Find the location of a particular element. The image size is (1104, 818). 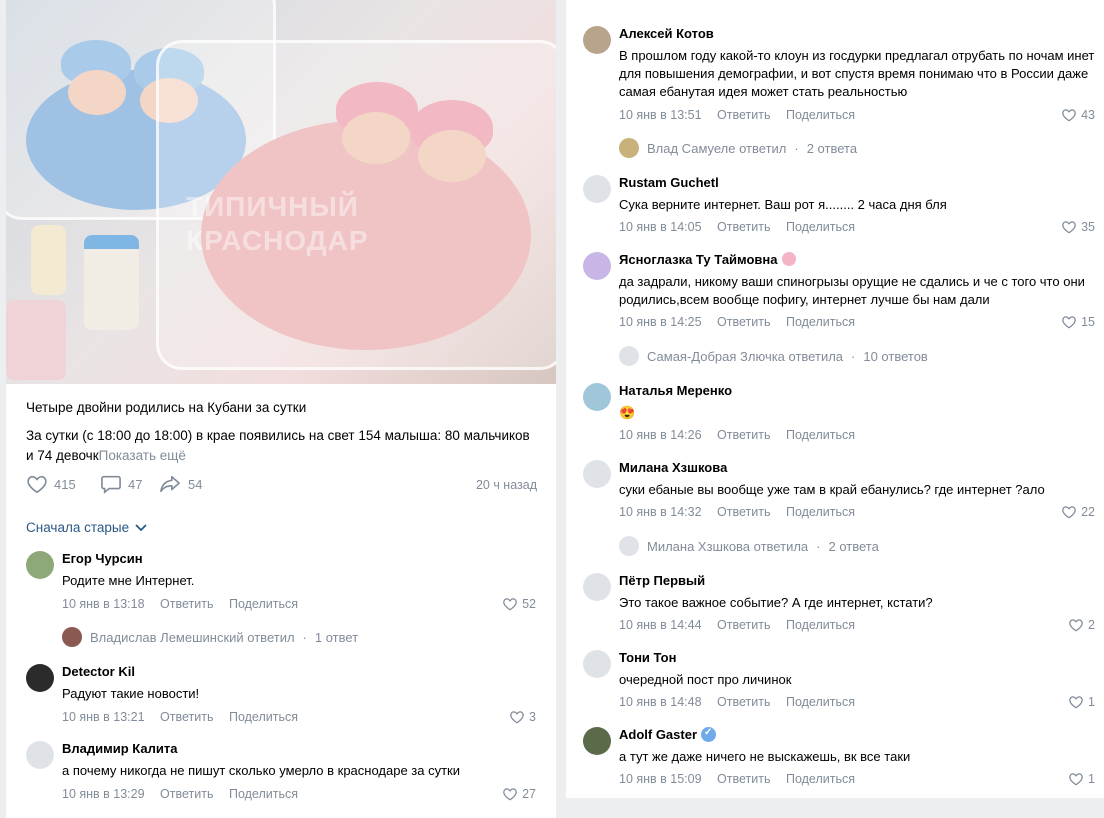

like-count: 415 is located at coordinates (65, 484).